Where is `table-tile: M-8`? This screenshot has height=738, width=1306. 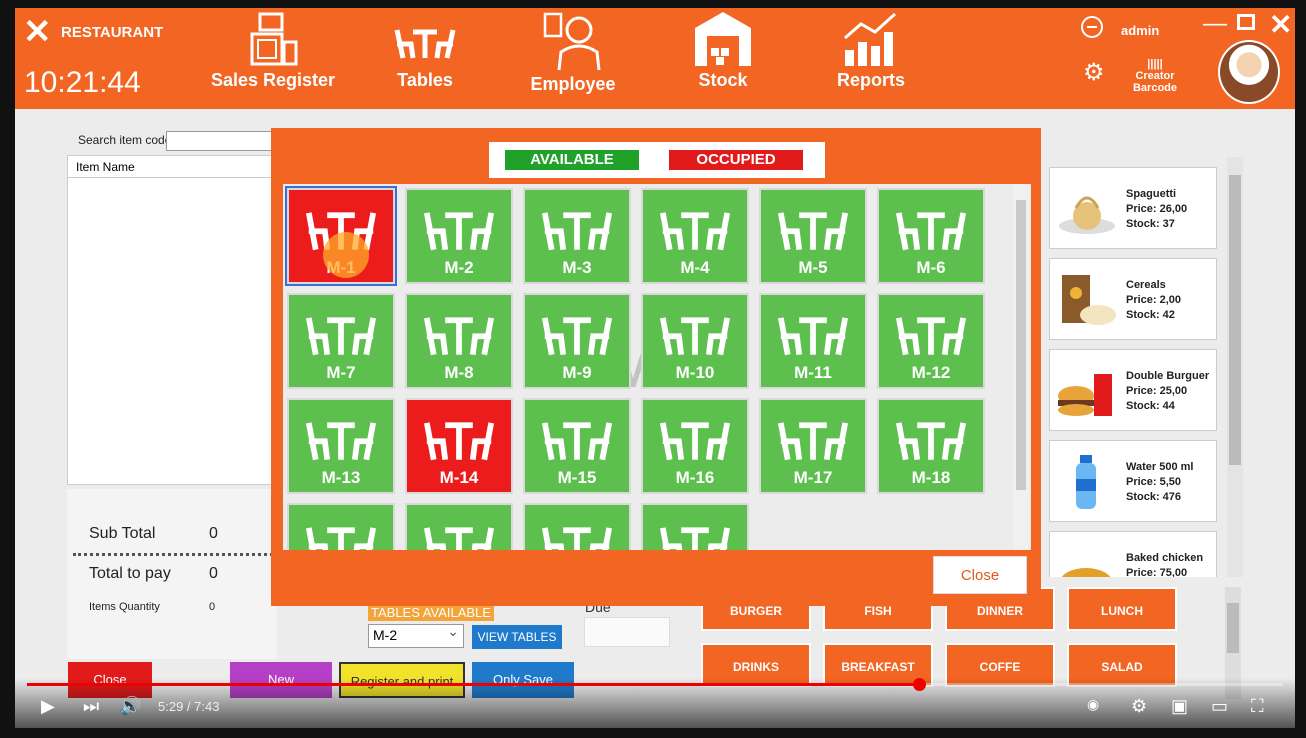 table-tile: M-8 is located at coordinates (459, 341).